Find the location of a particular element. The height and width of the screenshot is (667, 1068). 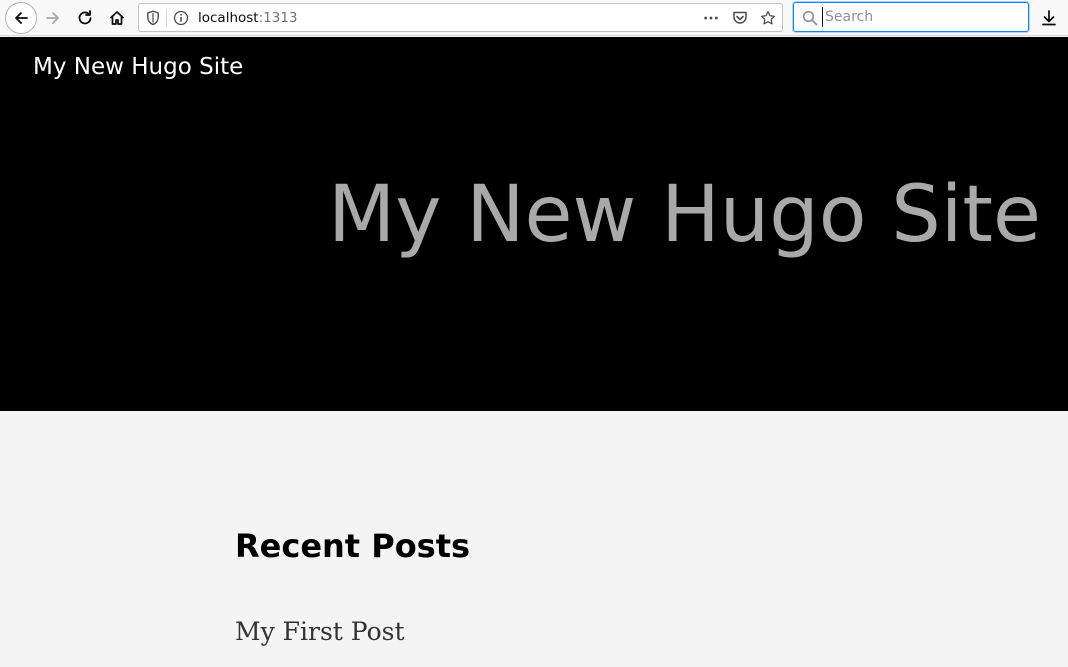

shield-icon is located at coordinates (153, 18).